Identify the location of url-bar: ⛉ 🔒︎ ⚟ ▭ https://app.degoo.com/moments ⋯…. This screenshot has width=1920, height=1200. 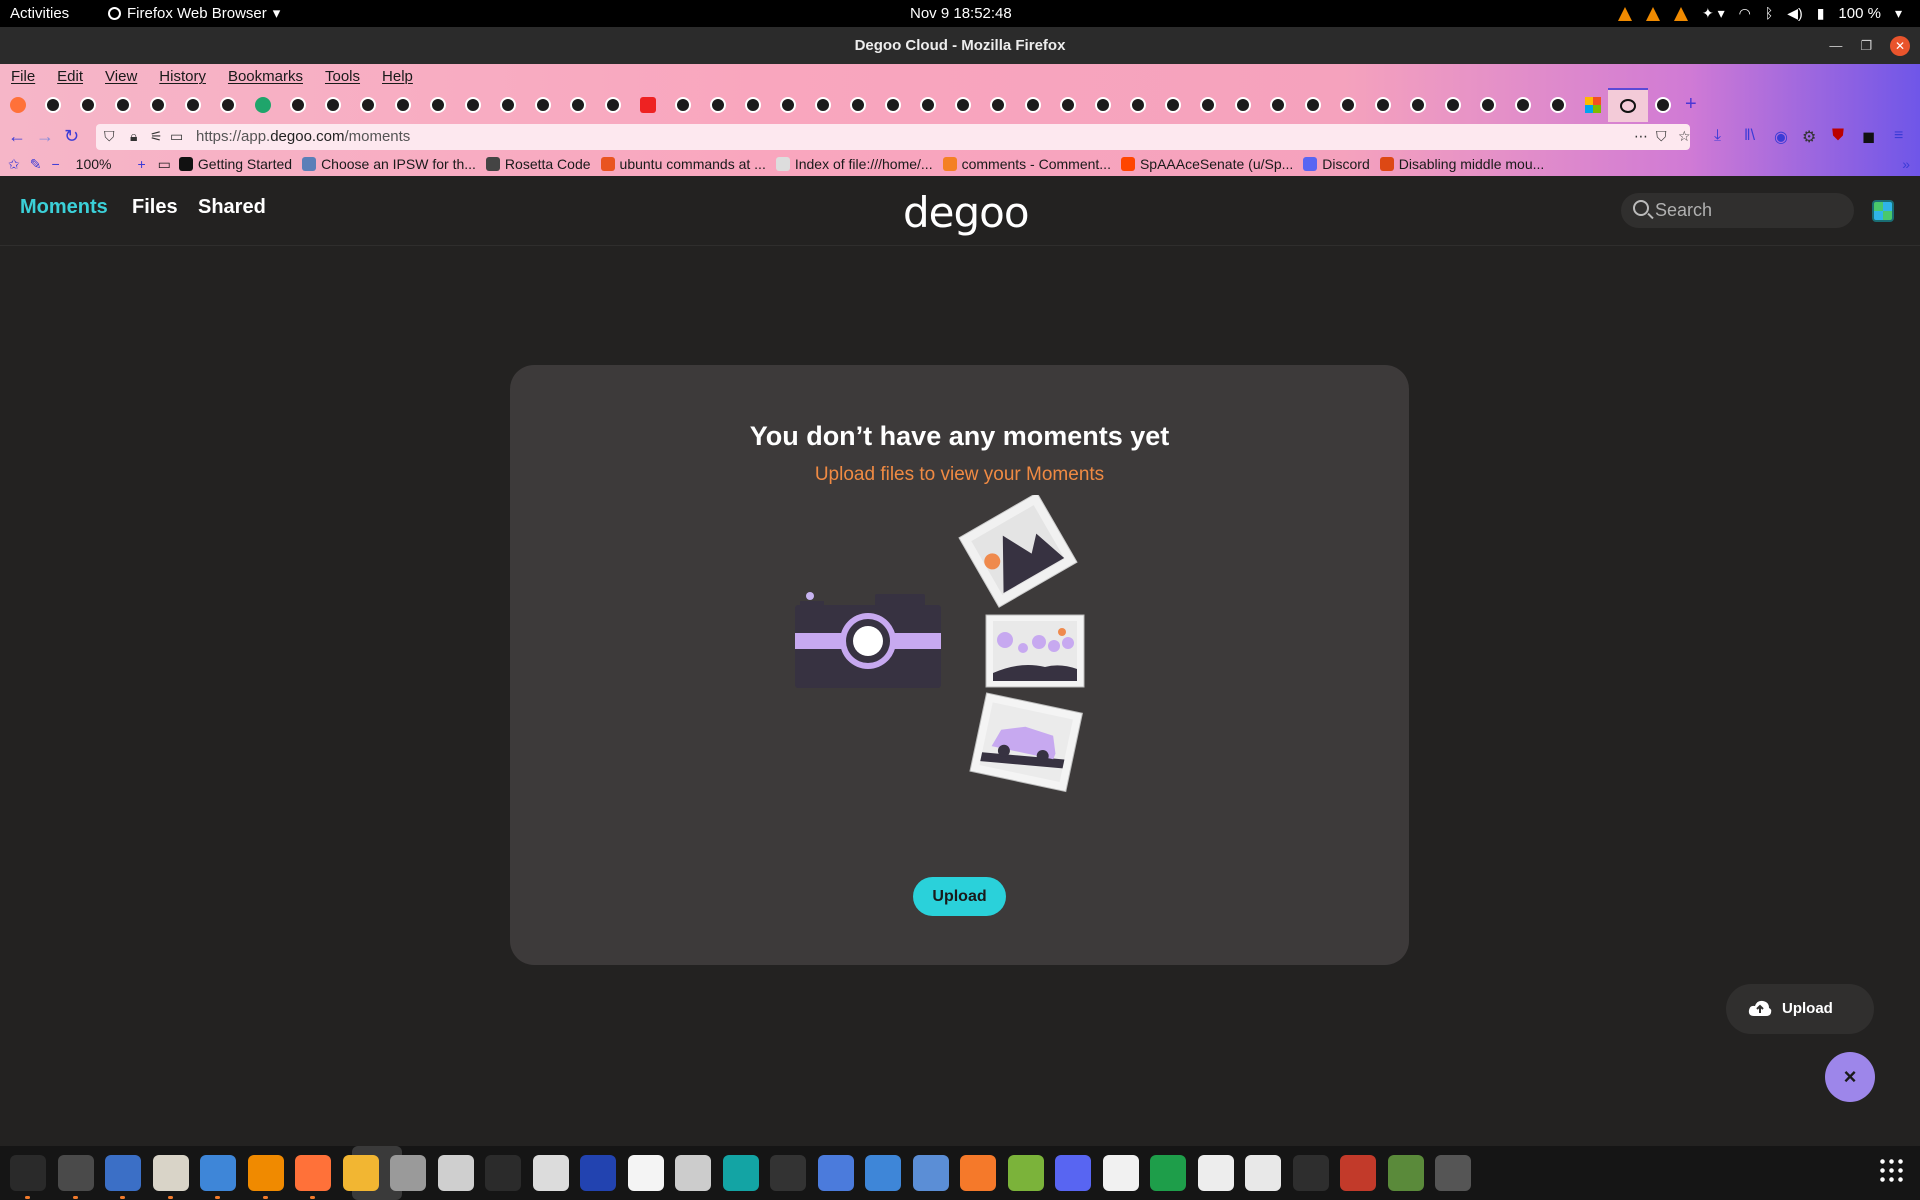
(893, 137).